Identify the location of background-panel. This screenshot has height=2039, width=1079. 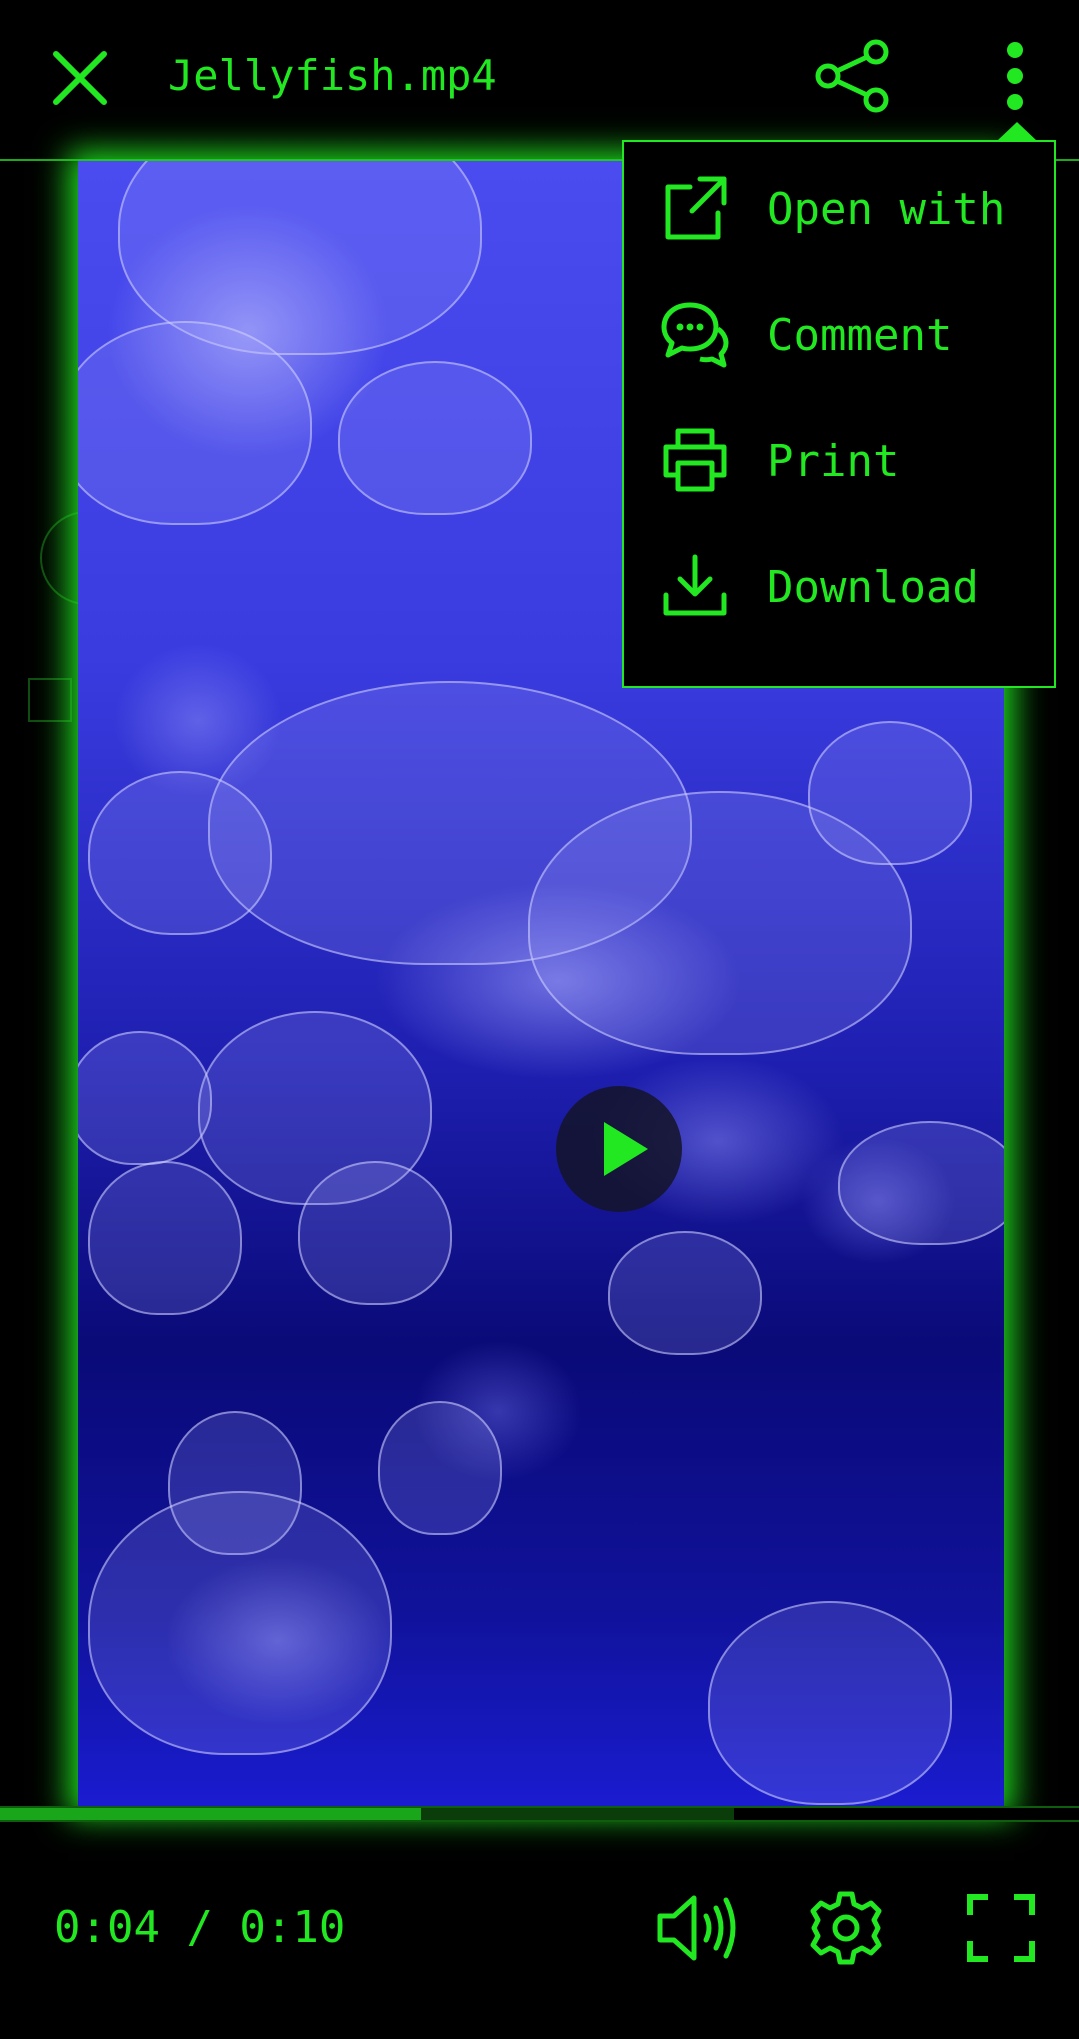
(67, 984).